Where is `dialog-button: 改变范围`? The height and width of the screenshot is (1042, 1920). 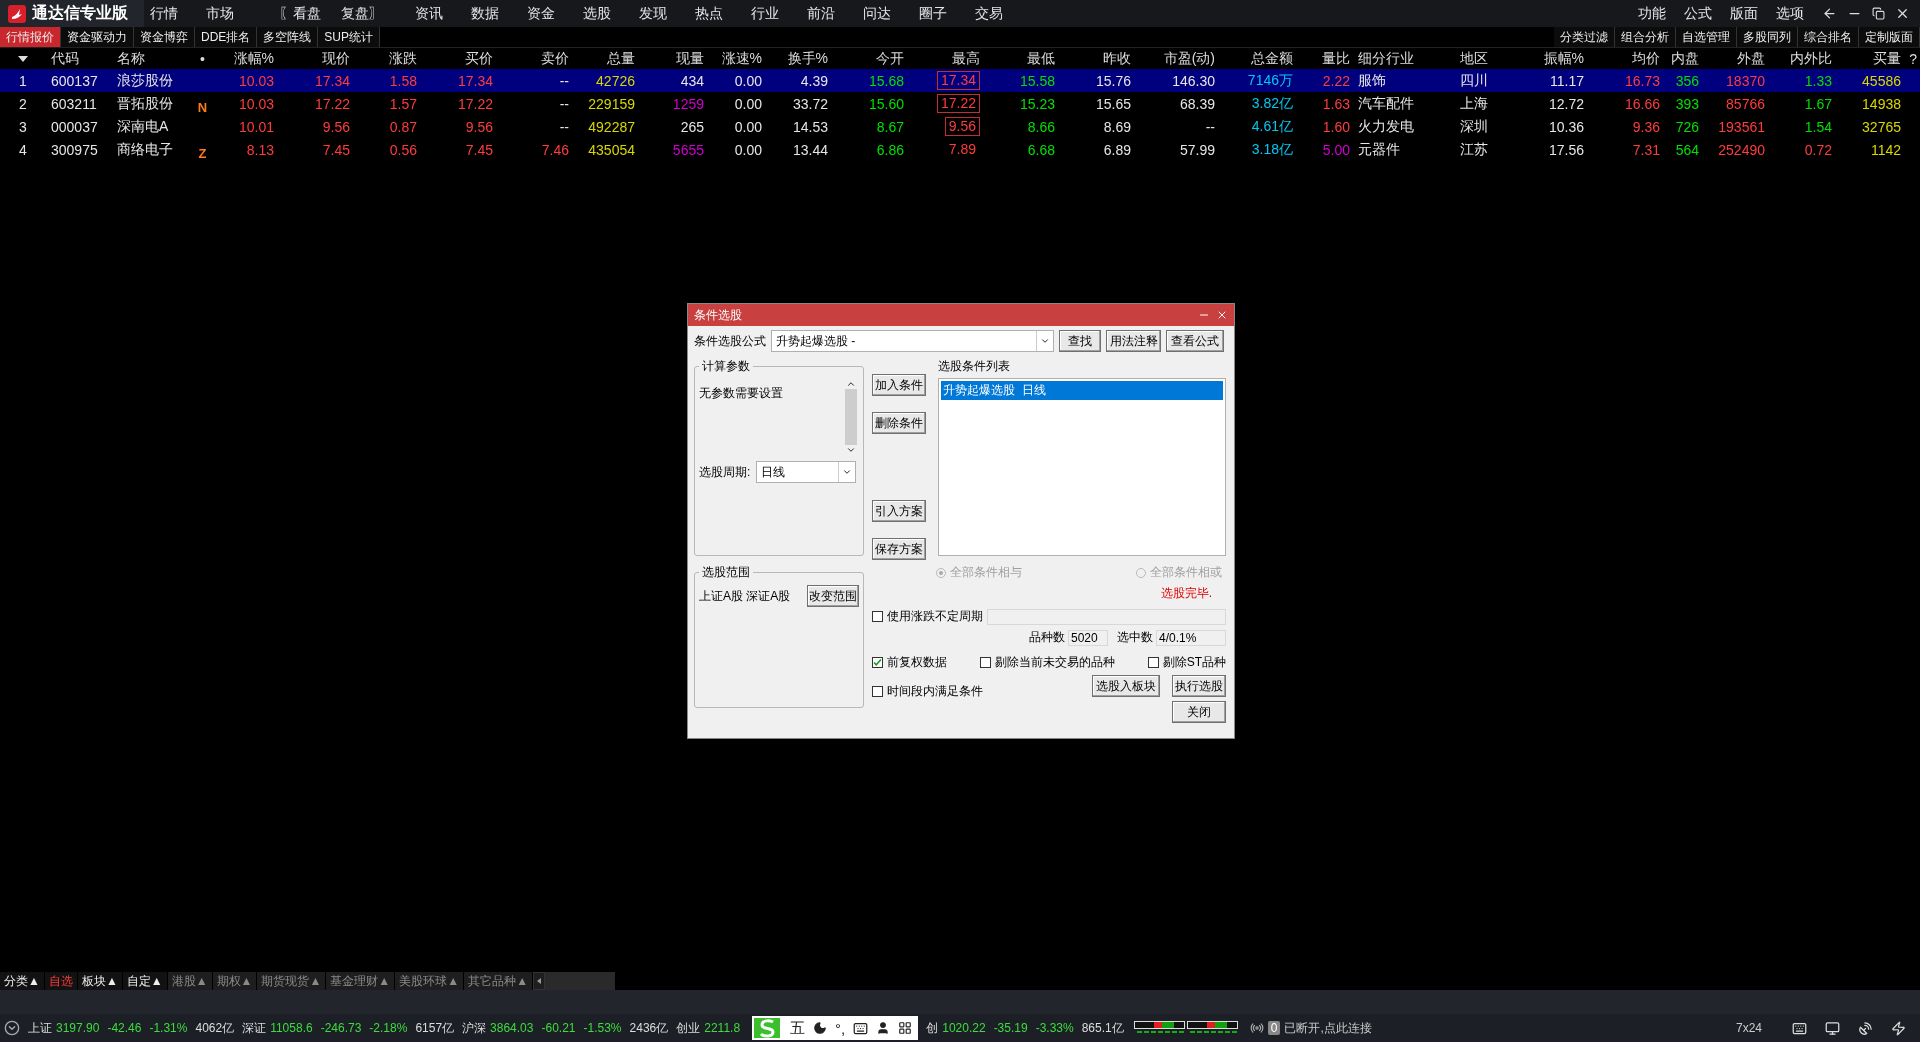
dialog-button: 改变范围 is located at coordinates (833, 596).